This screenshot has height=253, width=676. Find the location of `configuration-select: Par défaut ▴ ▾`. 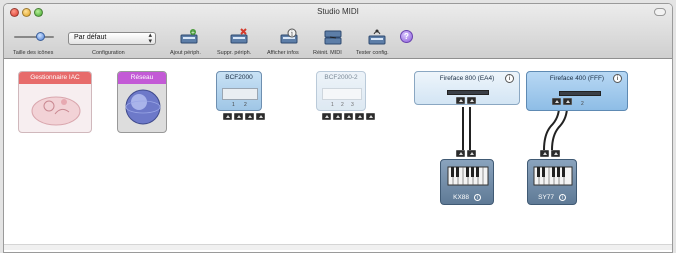

configuration-select: Par défaut ▴ ▾ is located at coordinates (112, 38).